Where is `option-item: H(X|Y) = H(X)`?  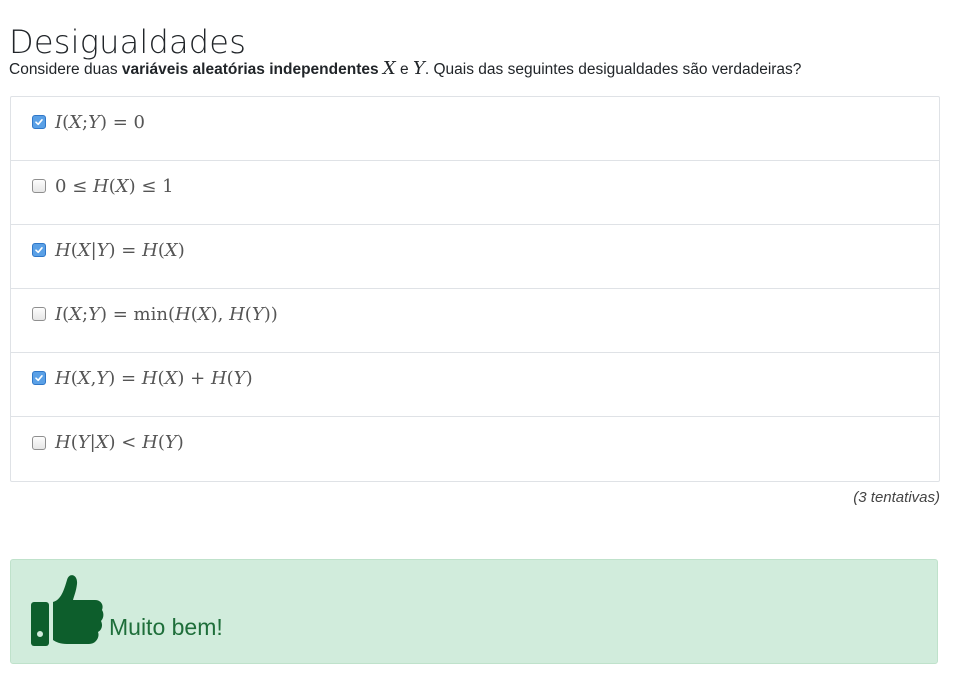
option-item: H(X|Y) = H(X) is located at coordinates (475, 257).